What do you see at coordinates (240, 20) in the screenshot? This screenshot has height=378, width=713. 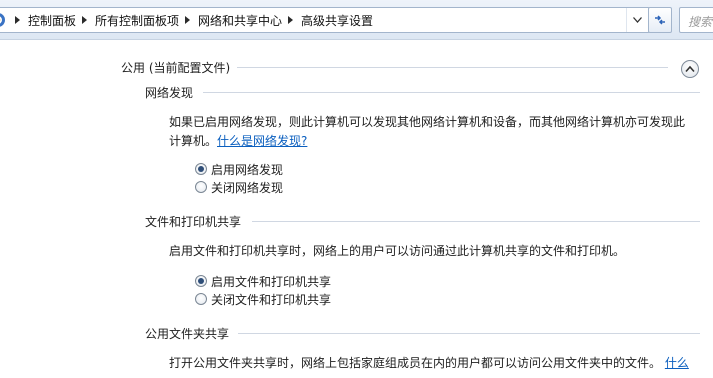 I see `breadcrumb-network-sharing-center: 网络和共享中心` at bounding box center [240, 20].